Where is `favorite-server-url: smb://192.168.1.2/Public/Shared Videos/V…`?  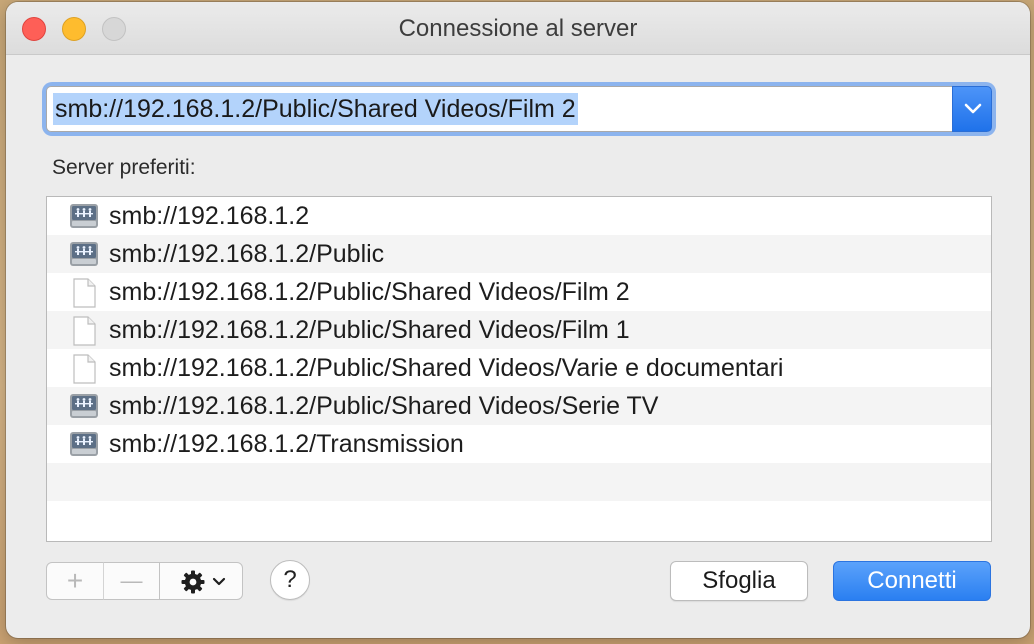 favorite-server-url: smb://192.168.1.2/Public/Shared Videos/V… is located at coordinates (446, 368).